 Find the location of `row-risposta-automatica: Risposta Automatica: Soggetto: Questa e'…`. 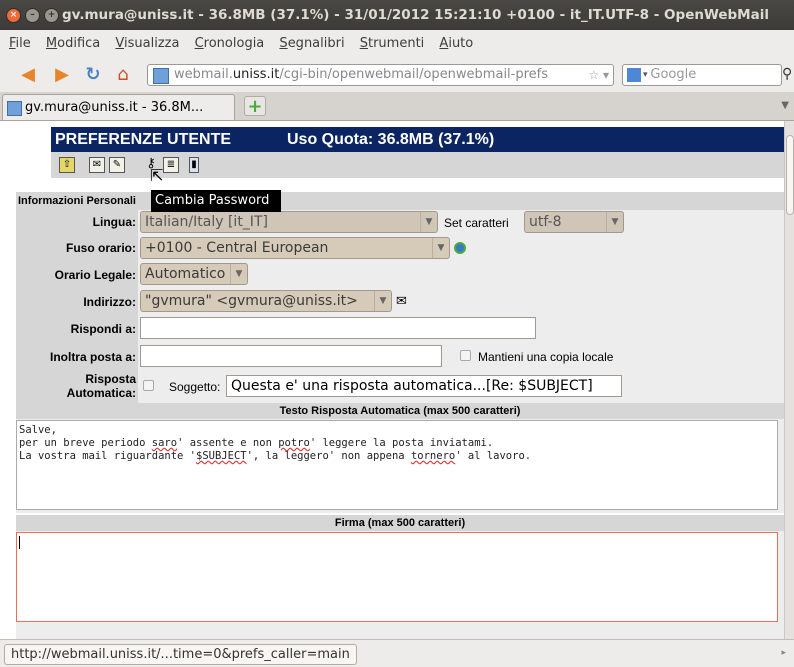

row-risposta-automatica: Risposta Automatica: Soggetto: Questa e'… is located at coordinates (400, 386).